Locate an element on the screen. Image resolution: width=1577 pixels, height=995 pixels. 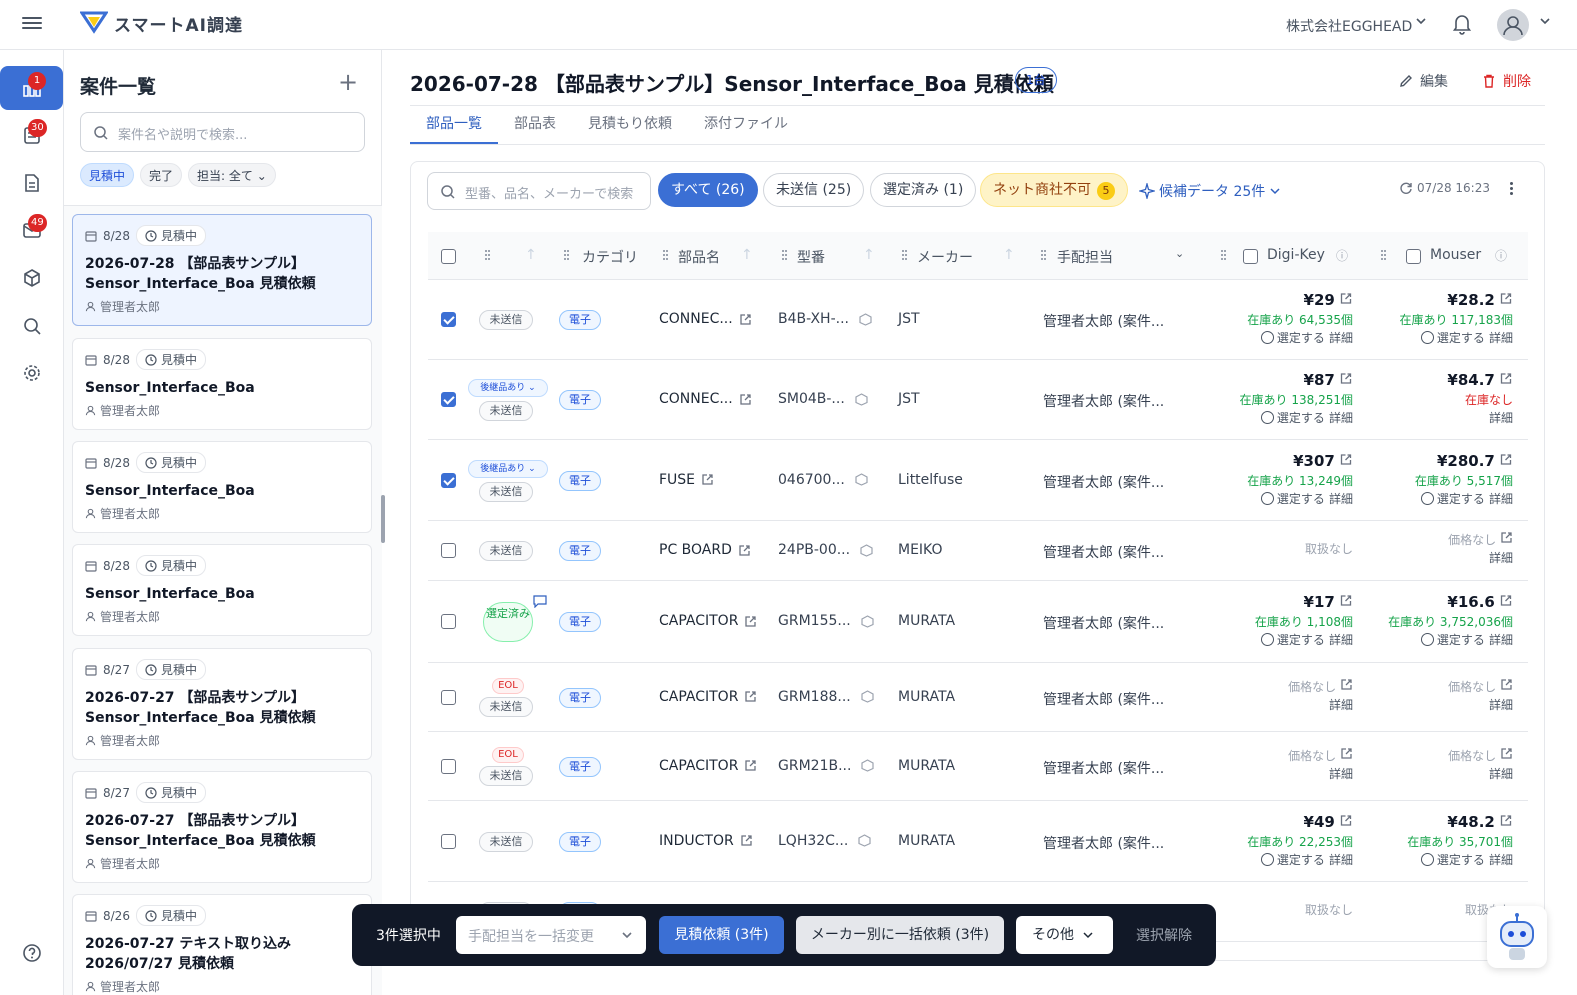
column-digikey: Digi-Key is located at coordinates (1296, 255).